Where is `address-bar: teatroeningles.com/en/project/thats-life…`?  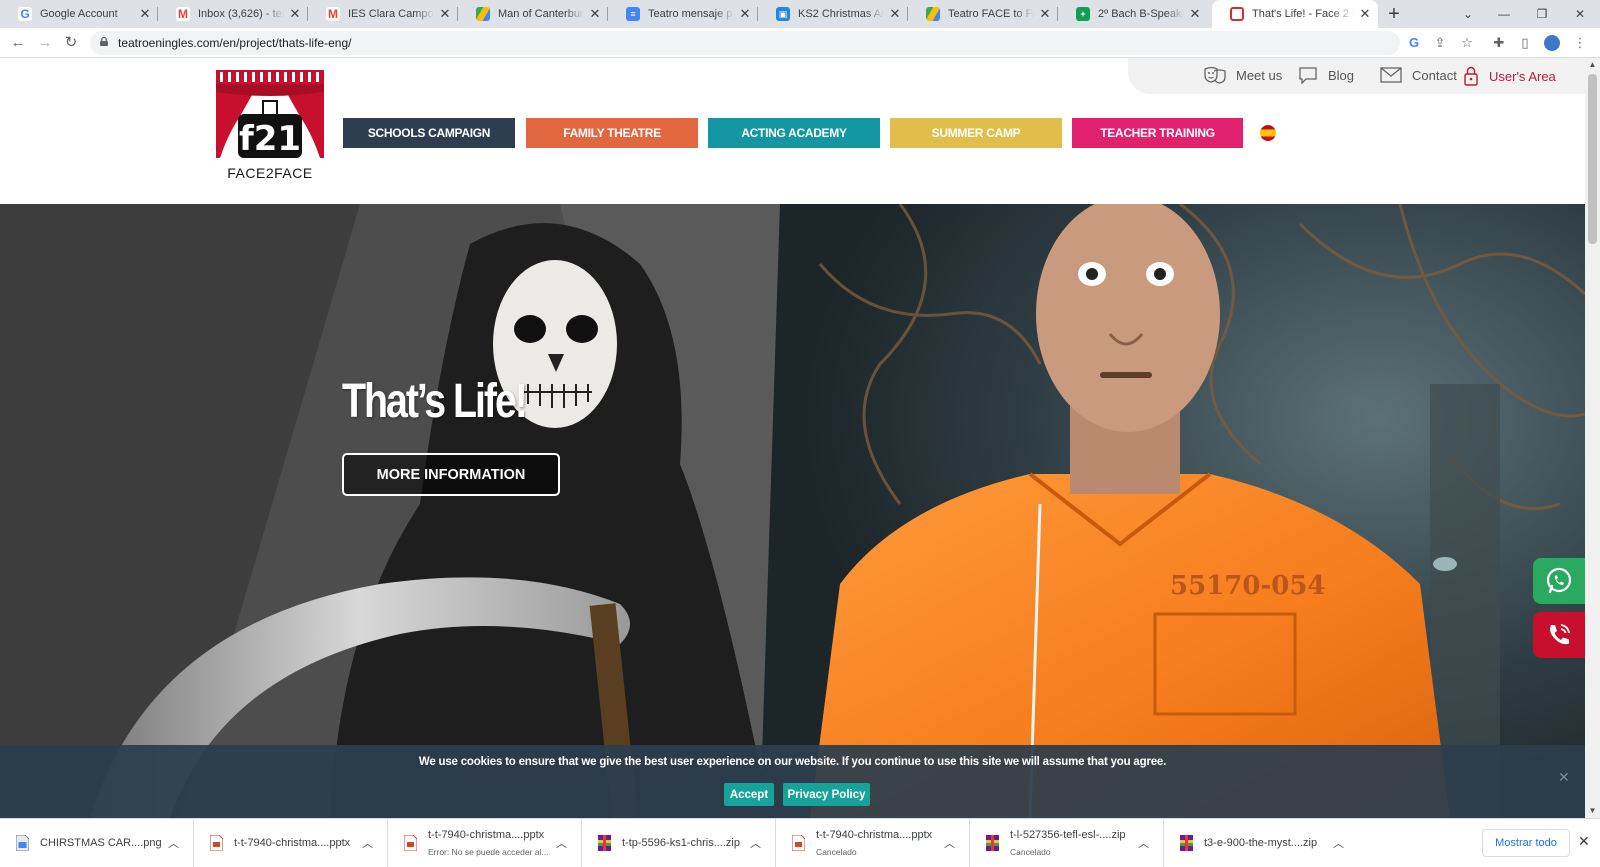 address-bar: teatroeningles.com/en/project/thats-life… is located at coordinates (745, 43).